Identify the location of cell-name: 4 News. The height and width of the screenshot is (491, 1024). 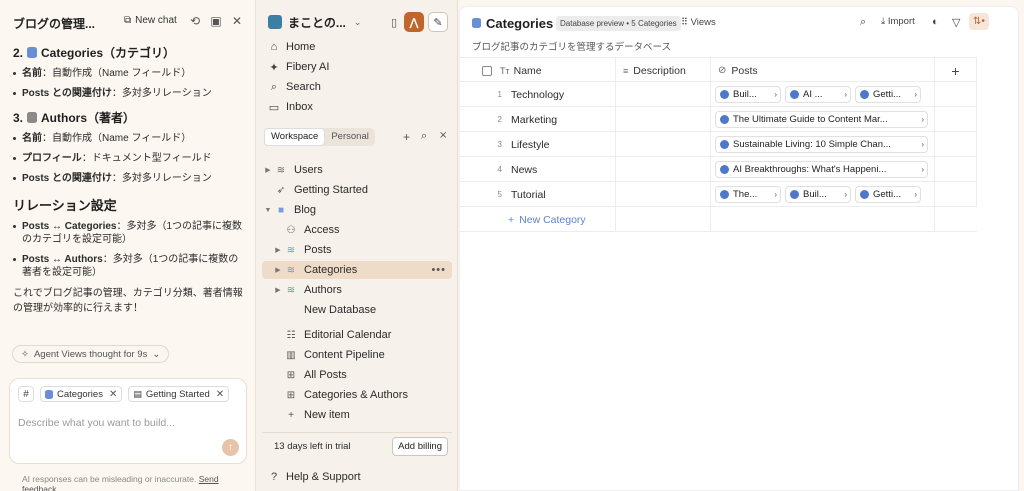
(538, 169).